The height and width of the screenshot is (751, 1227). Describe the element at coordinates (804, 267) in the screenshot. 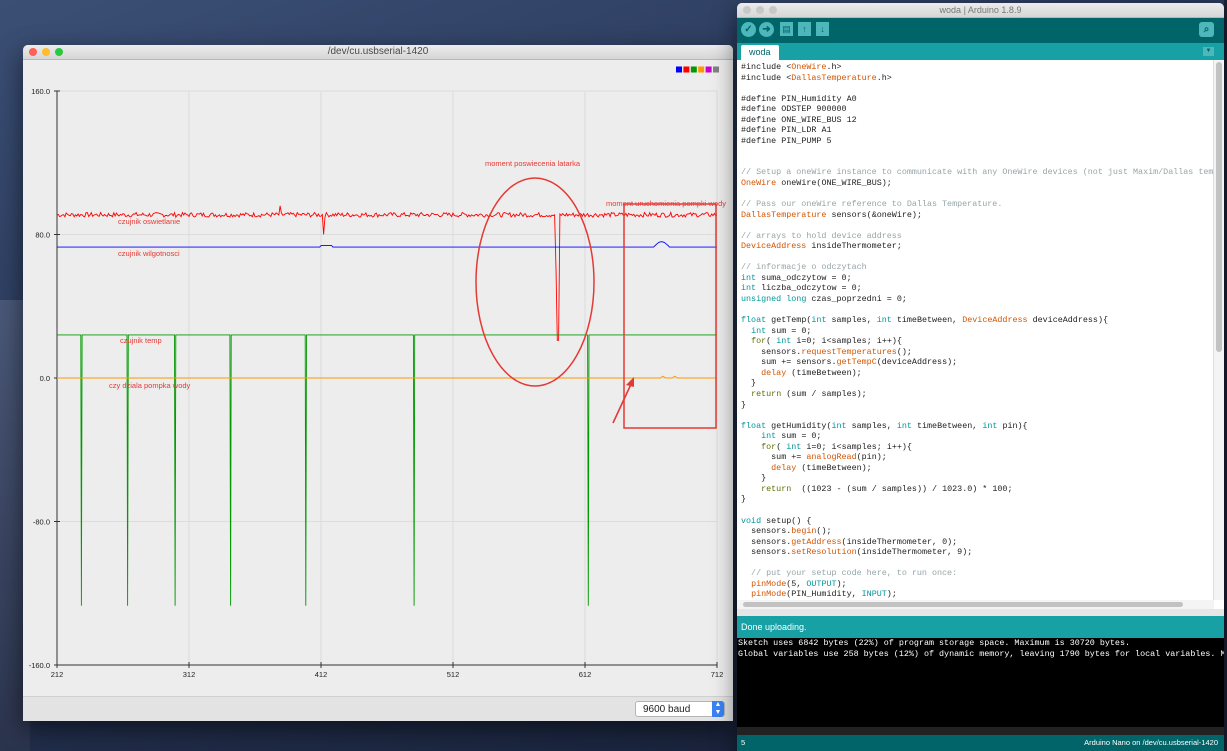

I see `code-line: // informacje o odczytach` at that location.